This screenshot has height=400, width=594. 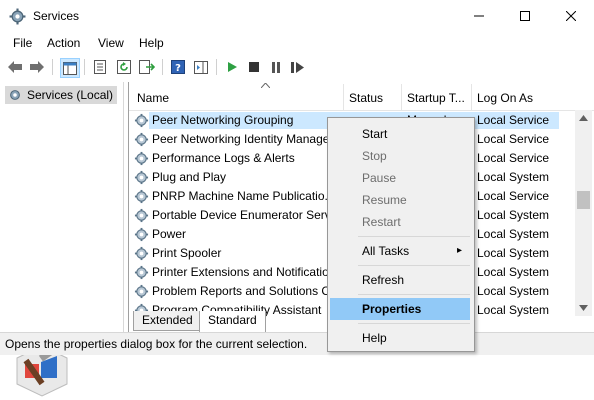 I want to click on forward-button, so click(x=37, y=67).